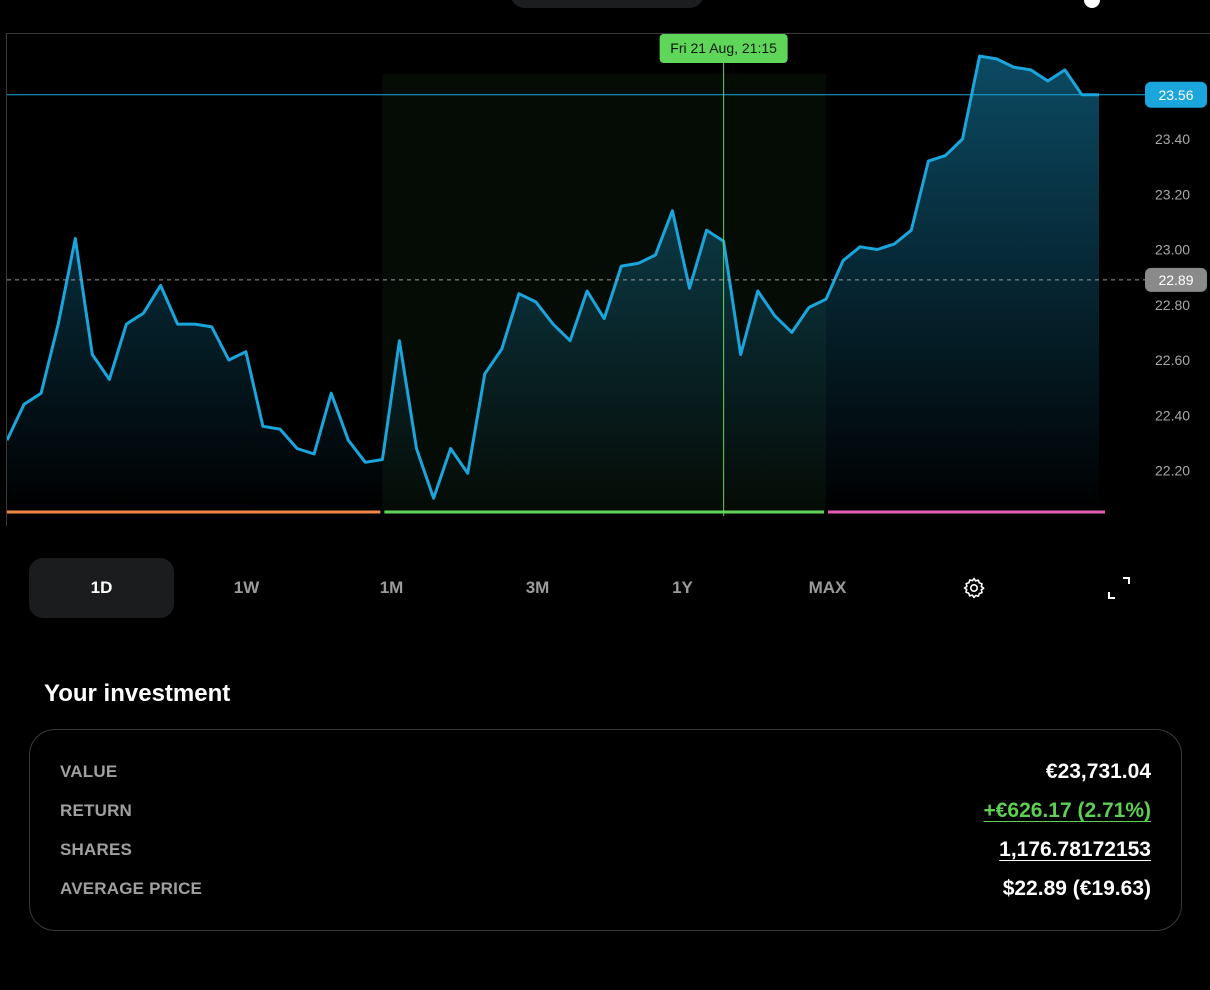 Image resolution: width=1210 pixels, height=990 pixels. Describe the element at coordinates (96, 849) in the screenshot. I see `shares-label: SHARES` at that location.